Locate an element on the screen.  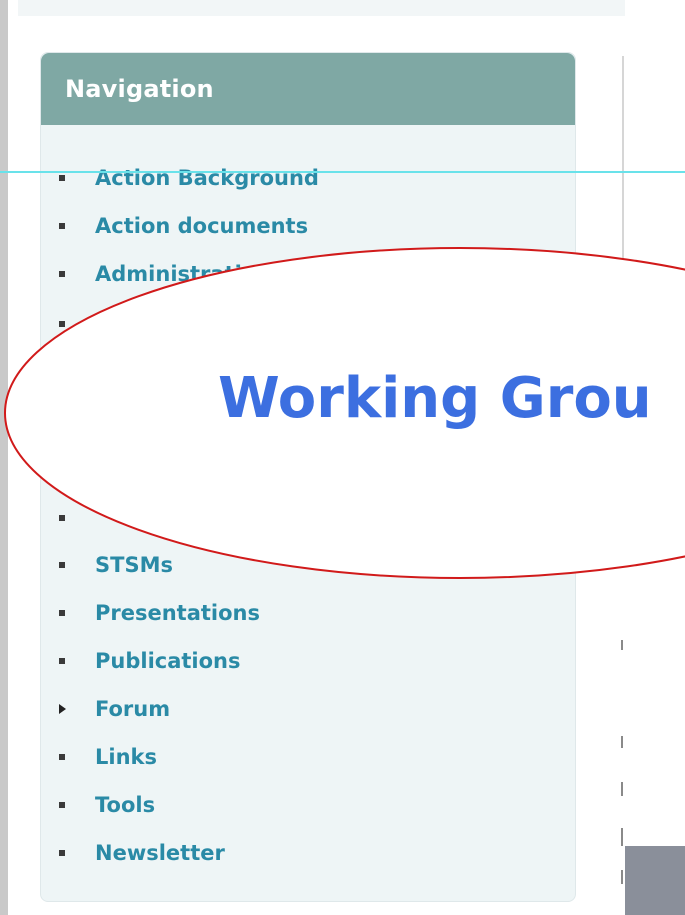
nav-item-label: Publications is located at coordinates (168, 661).